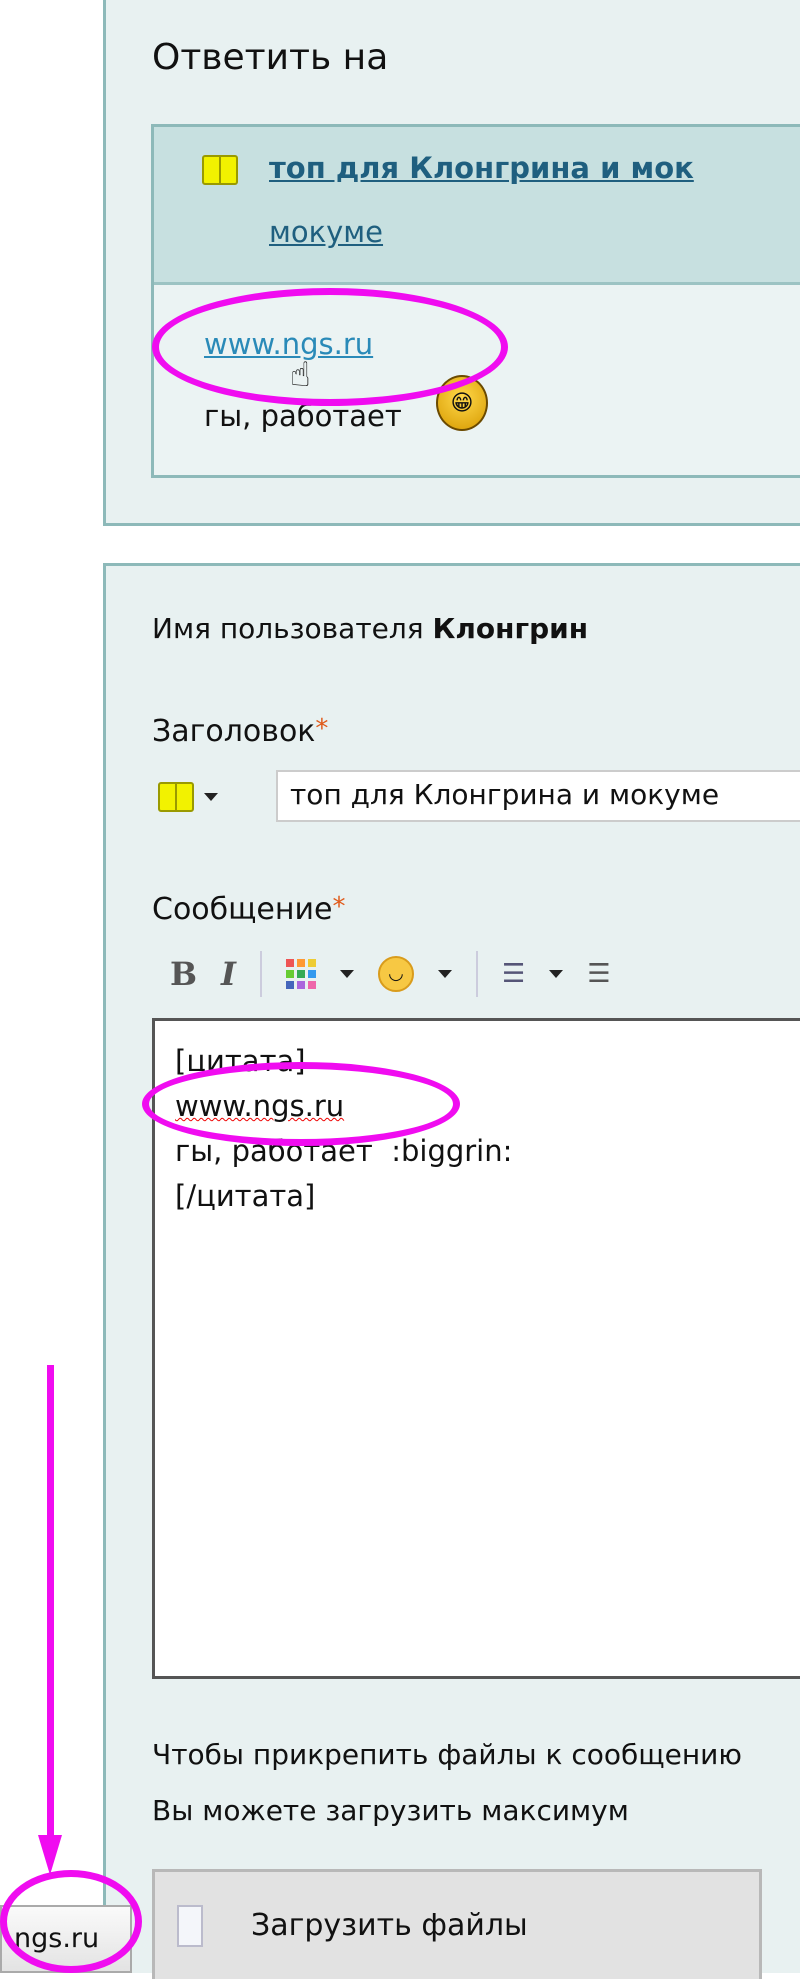 This screenshot has width=800, height=1979. I want to click on file-icon, so click(190, 1925).